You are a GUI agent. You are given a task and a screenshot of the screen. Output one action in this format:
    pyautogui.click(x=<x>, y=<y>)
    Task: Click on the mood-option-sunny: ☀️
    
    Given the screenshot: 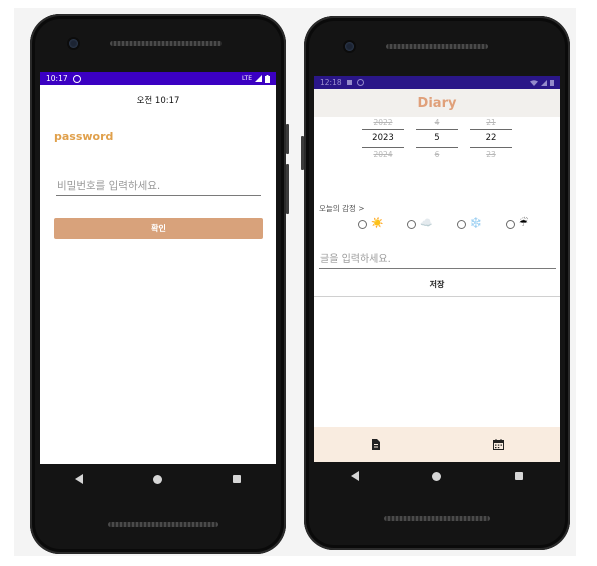 What is the action you would take?
    pyautogui.click(x=370, y=224)
    